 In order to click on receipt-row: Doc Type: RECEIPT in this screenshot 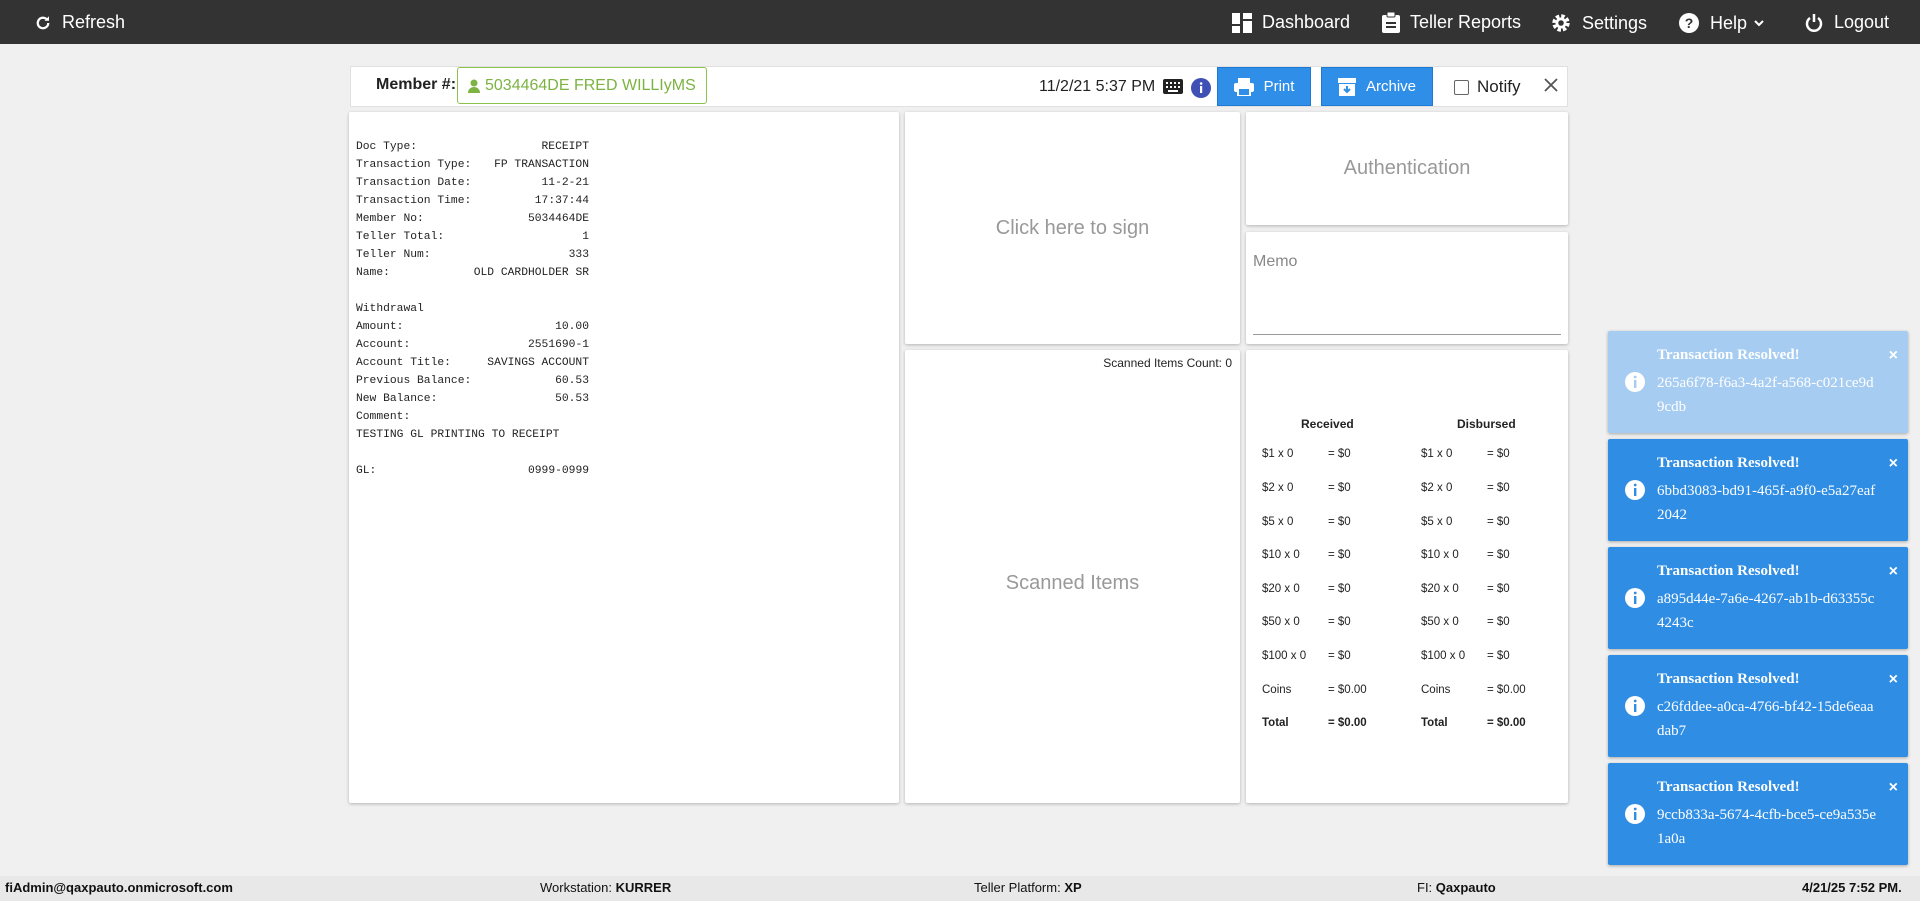, I will do `click(472, 147)`.